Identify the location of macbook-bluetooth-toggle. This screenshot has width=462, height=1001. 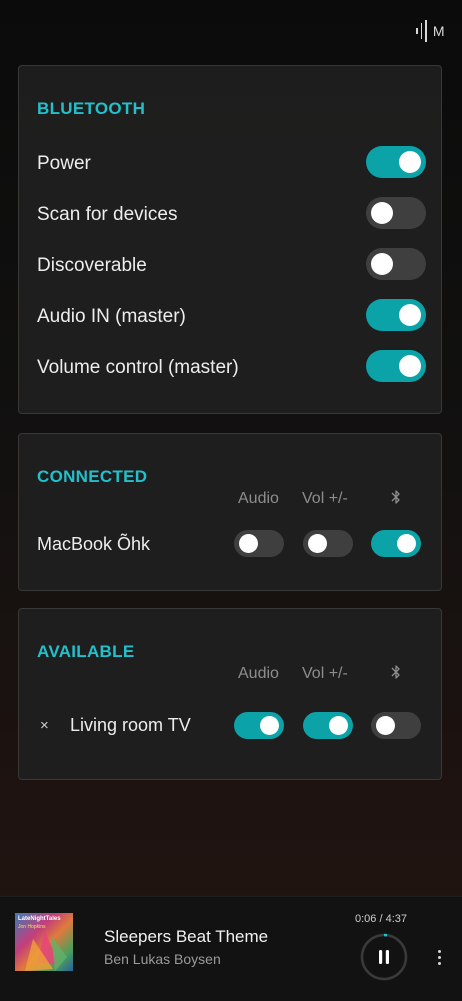
(396, 543).